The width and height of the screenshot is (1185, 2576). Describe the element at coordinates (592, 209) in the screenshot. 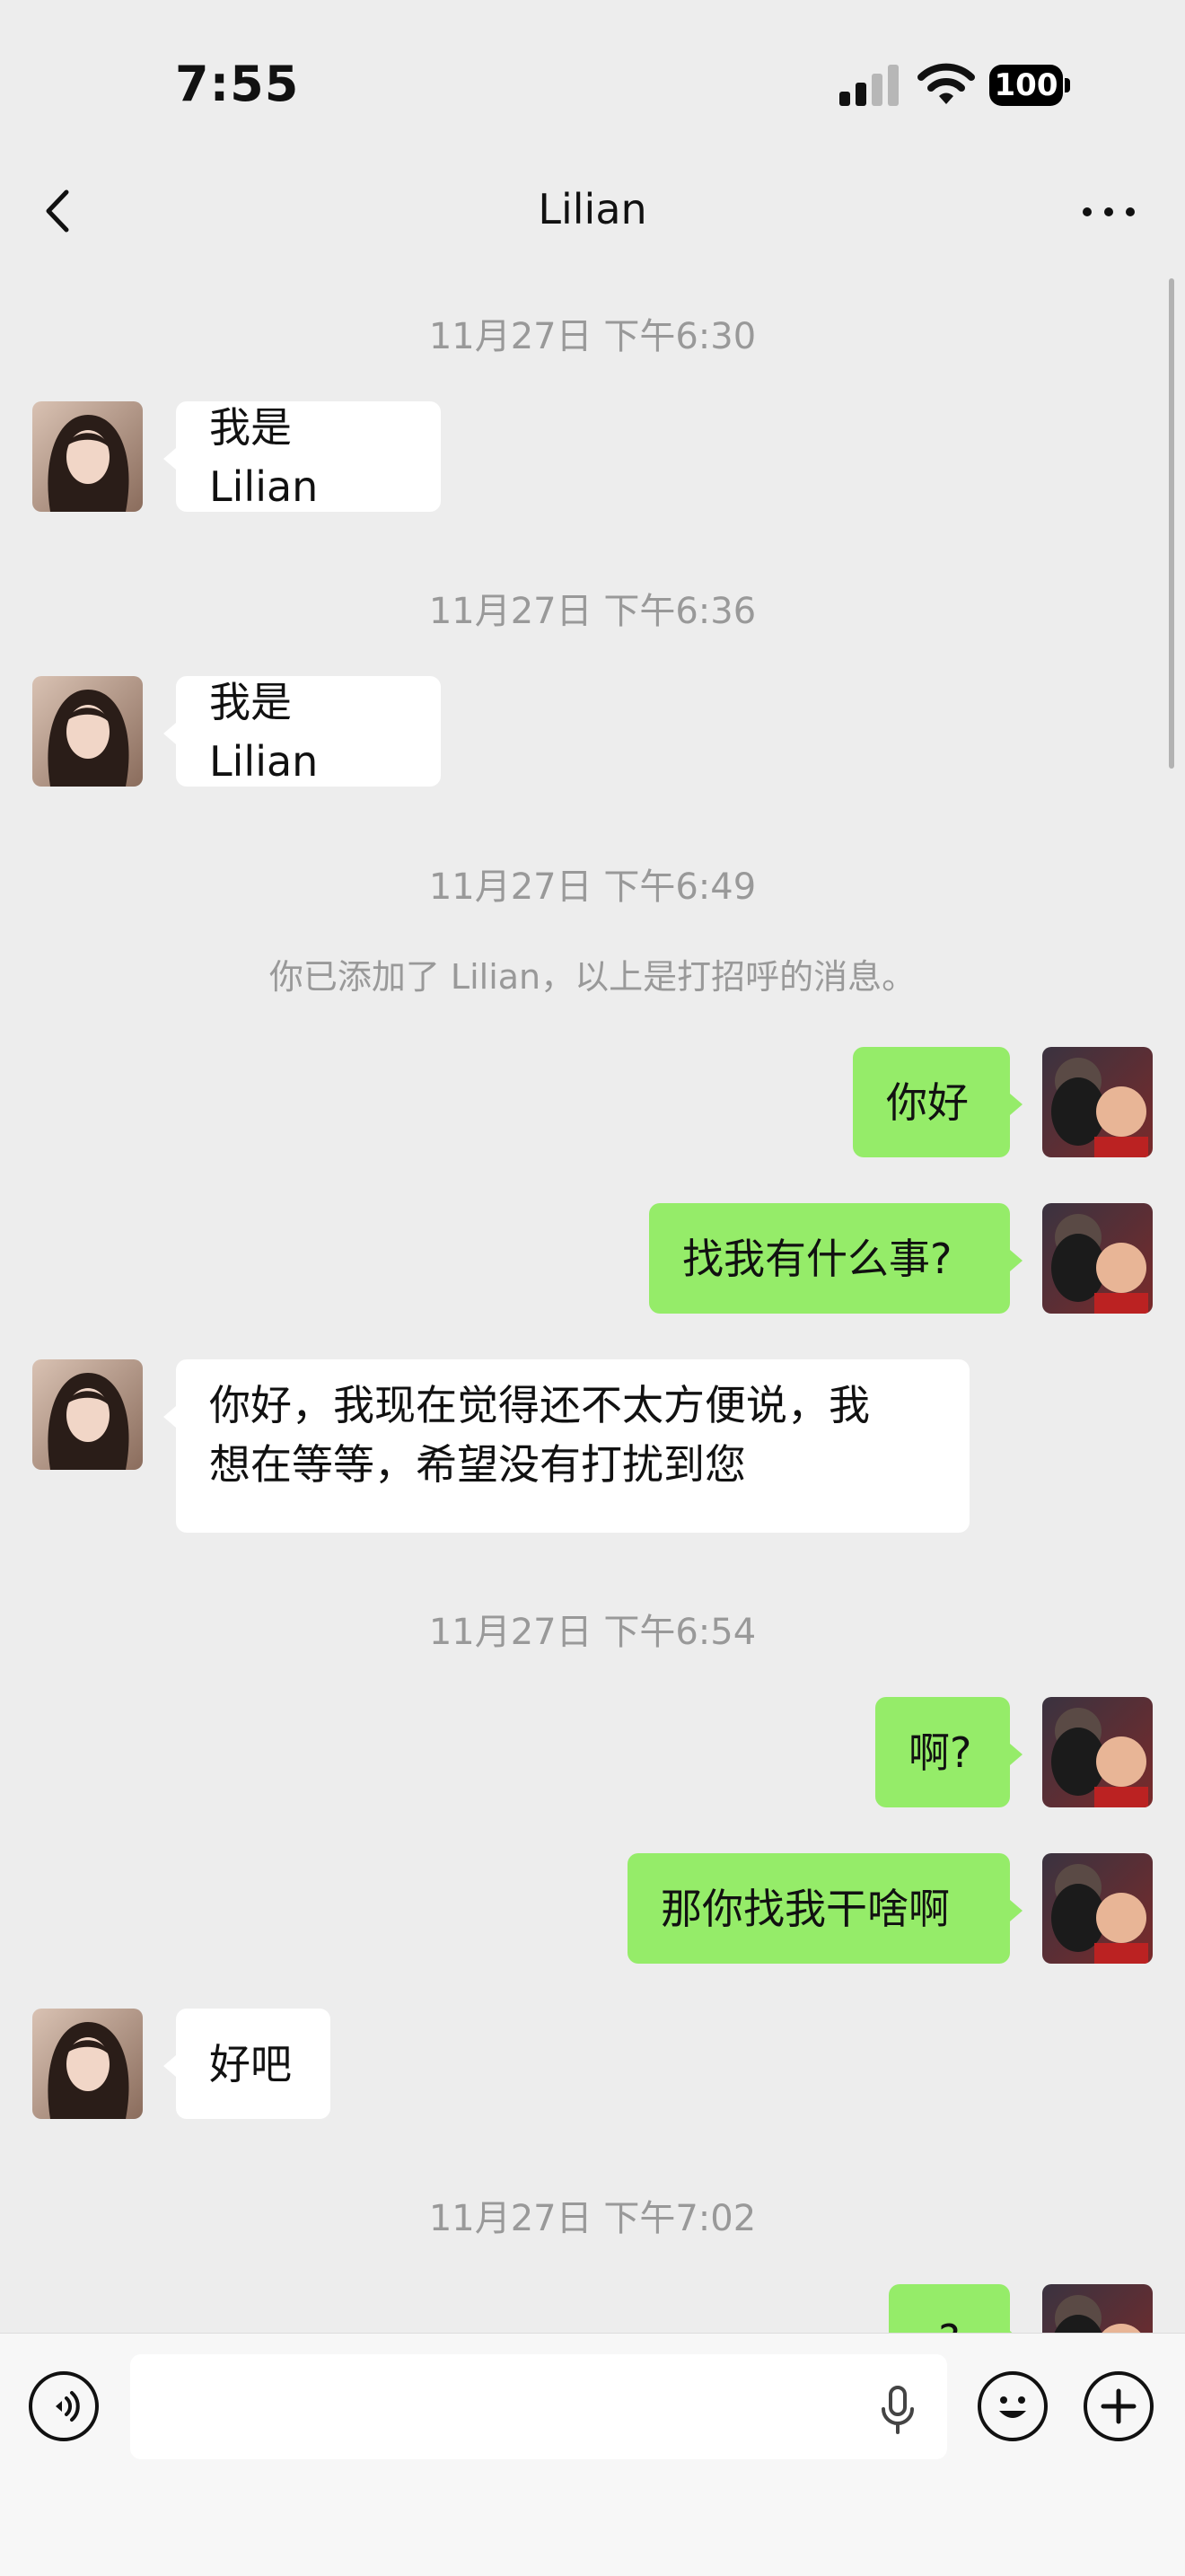

I see `chat-title: Lilian` at that location.